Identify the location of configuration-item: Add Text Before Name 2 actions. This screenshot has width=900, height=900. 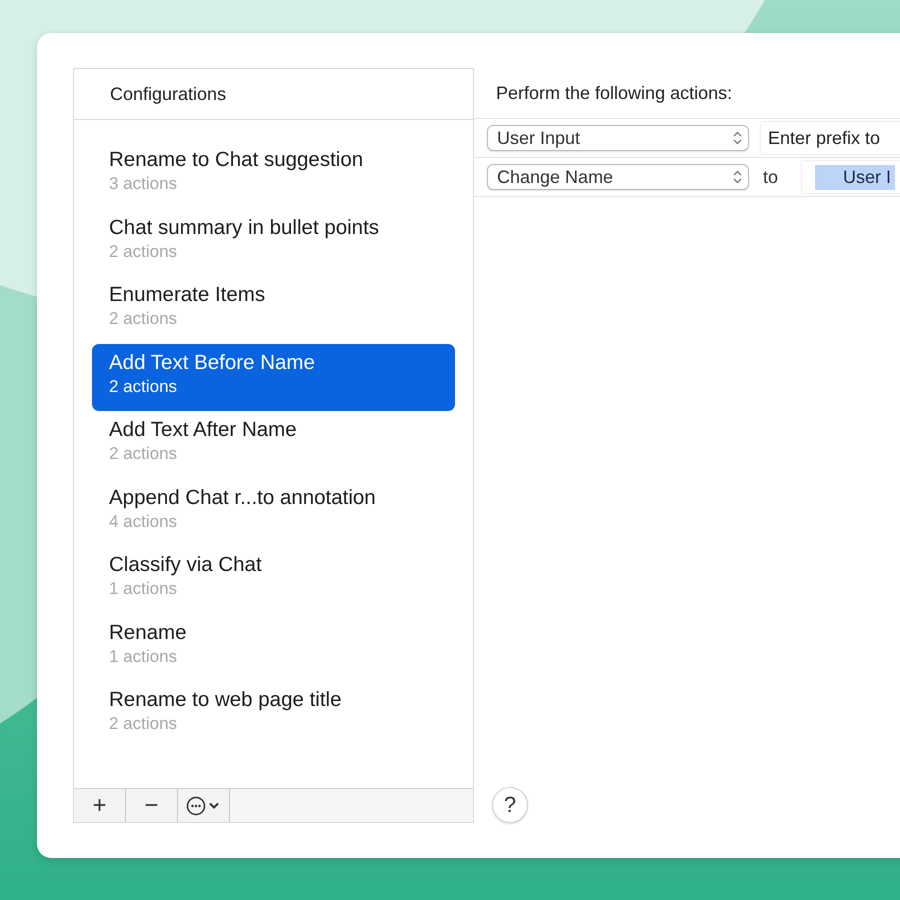
(273, 377).